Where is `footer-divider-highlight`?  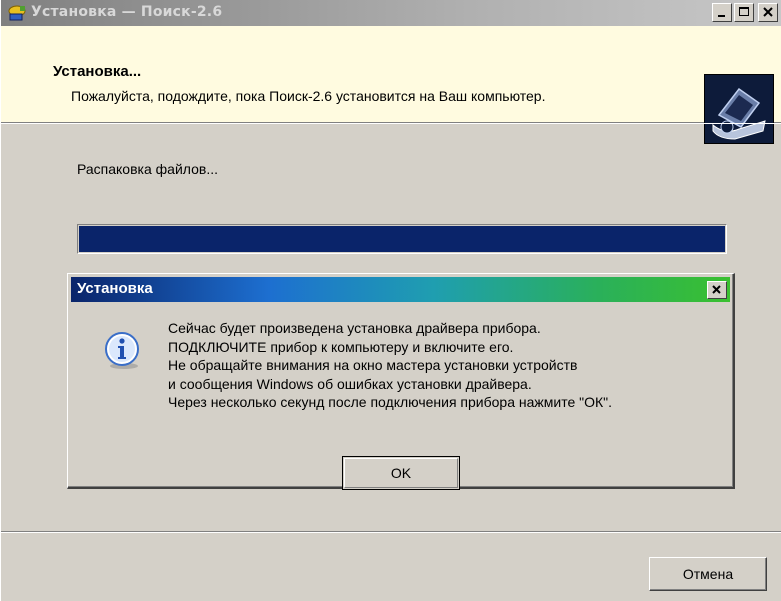 footer-divider-highlight is located at coordinates (391, 532).